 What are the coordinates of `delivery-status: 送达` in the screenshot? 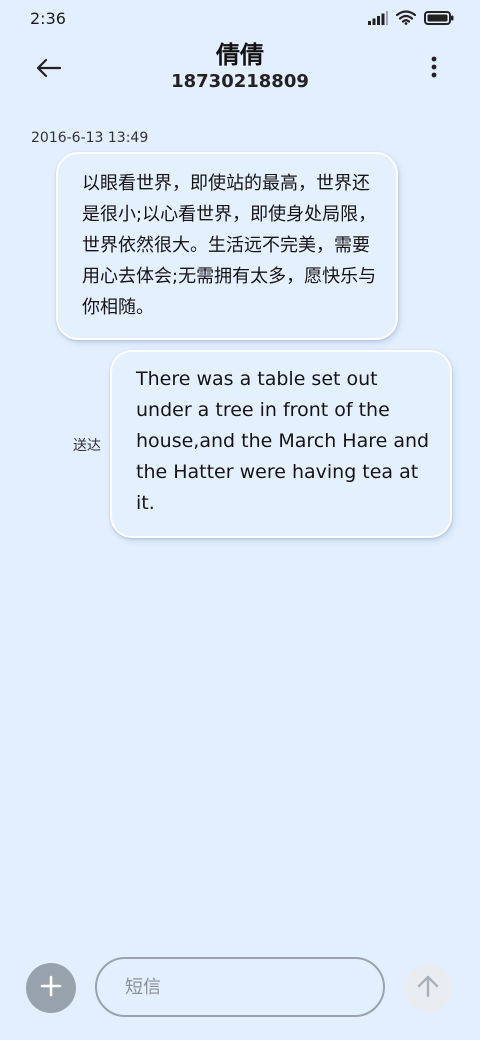 It's located at (87, 446).